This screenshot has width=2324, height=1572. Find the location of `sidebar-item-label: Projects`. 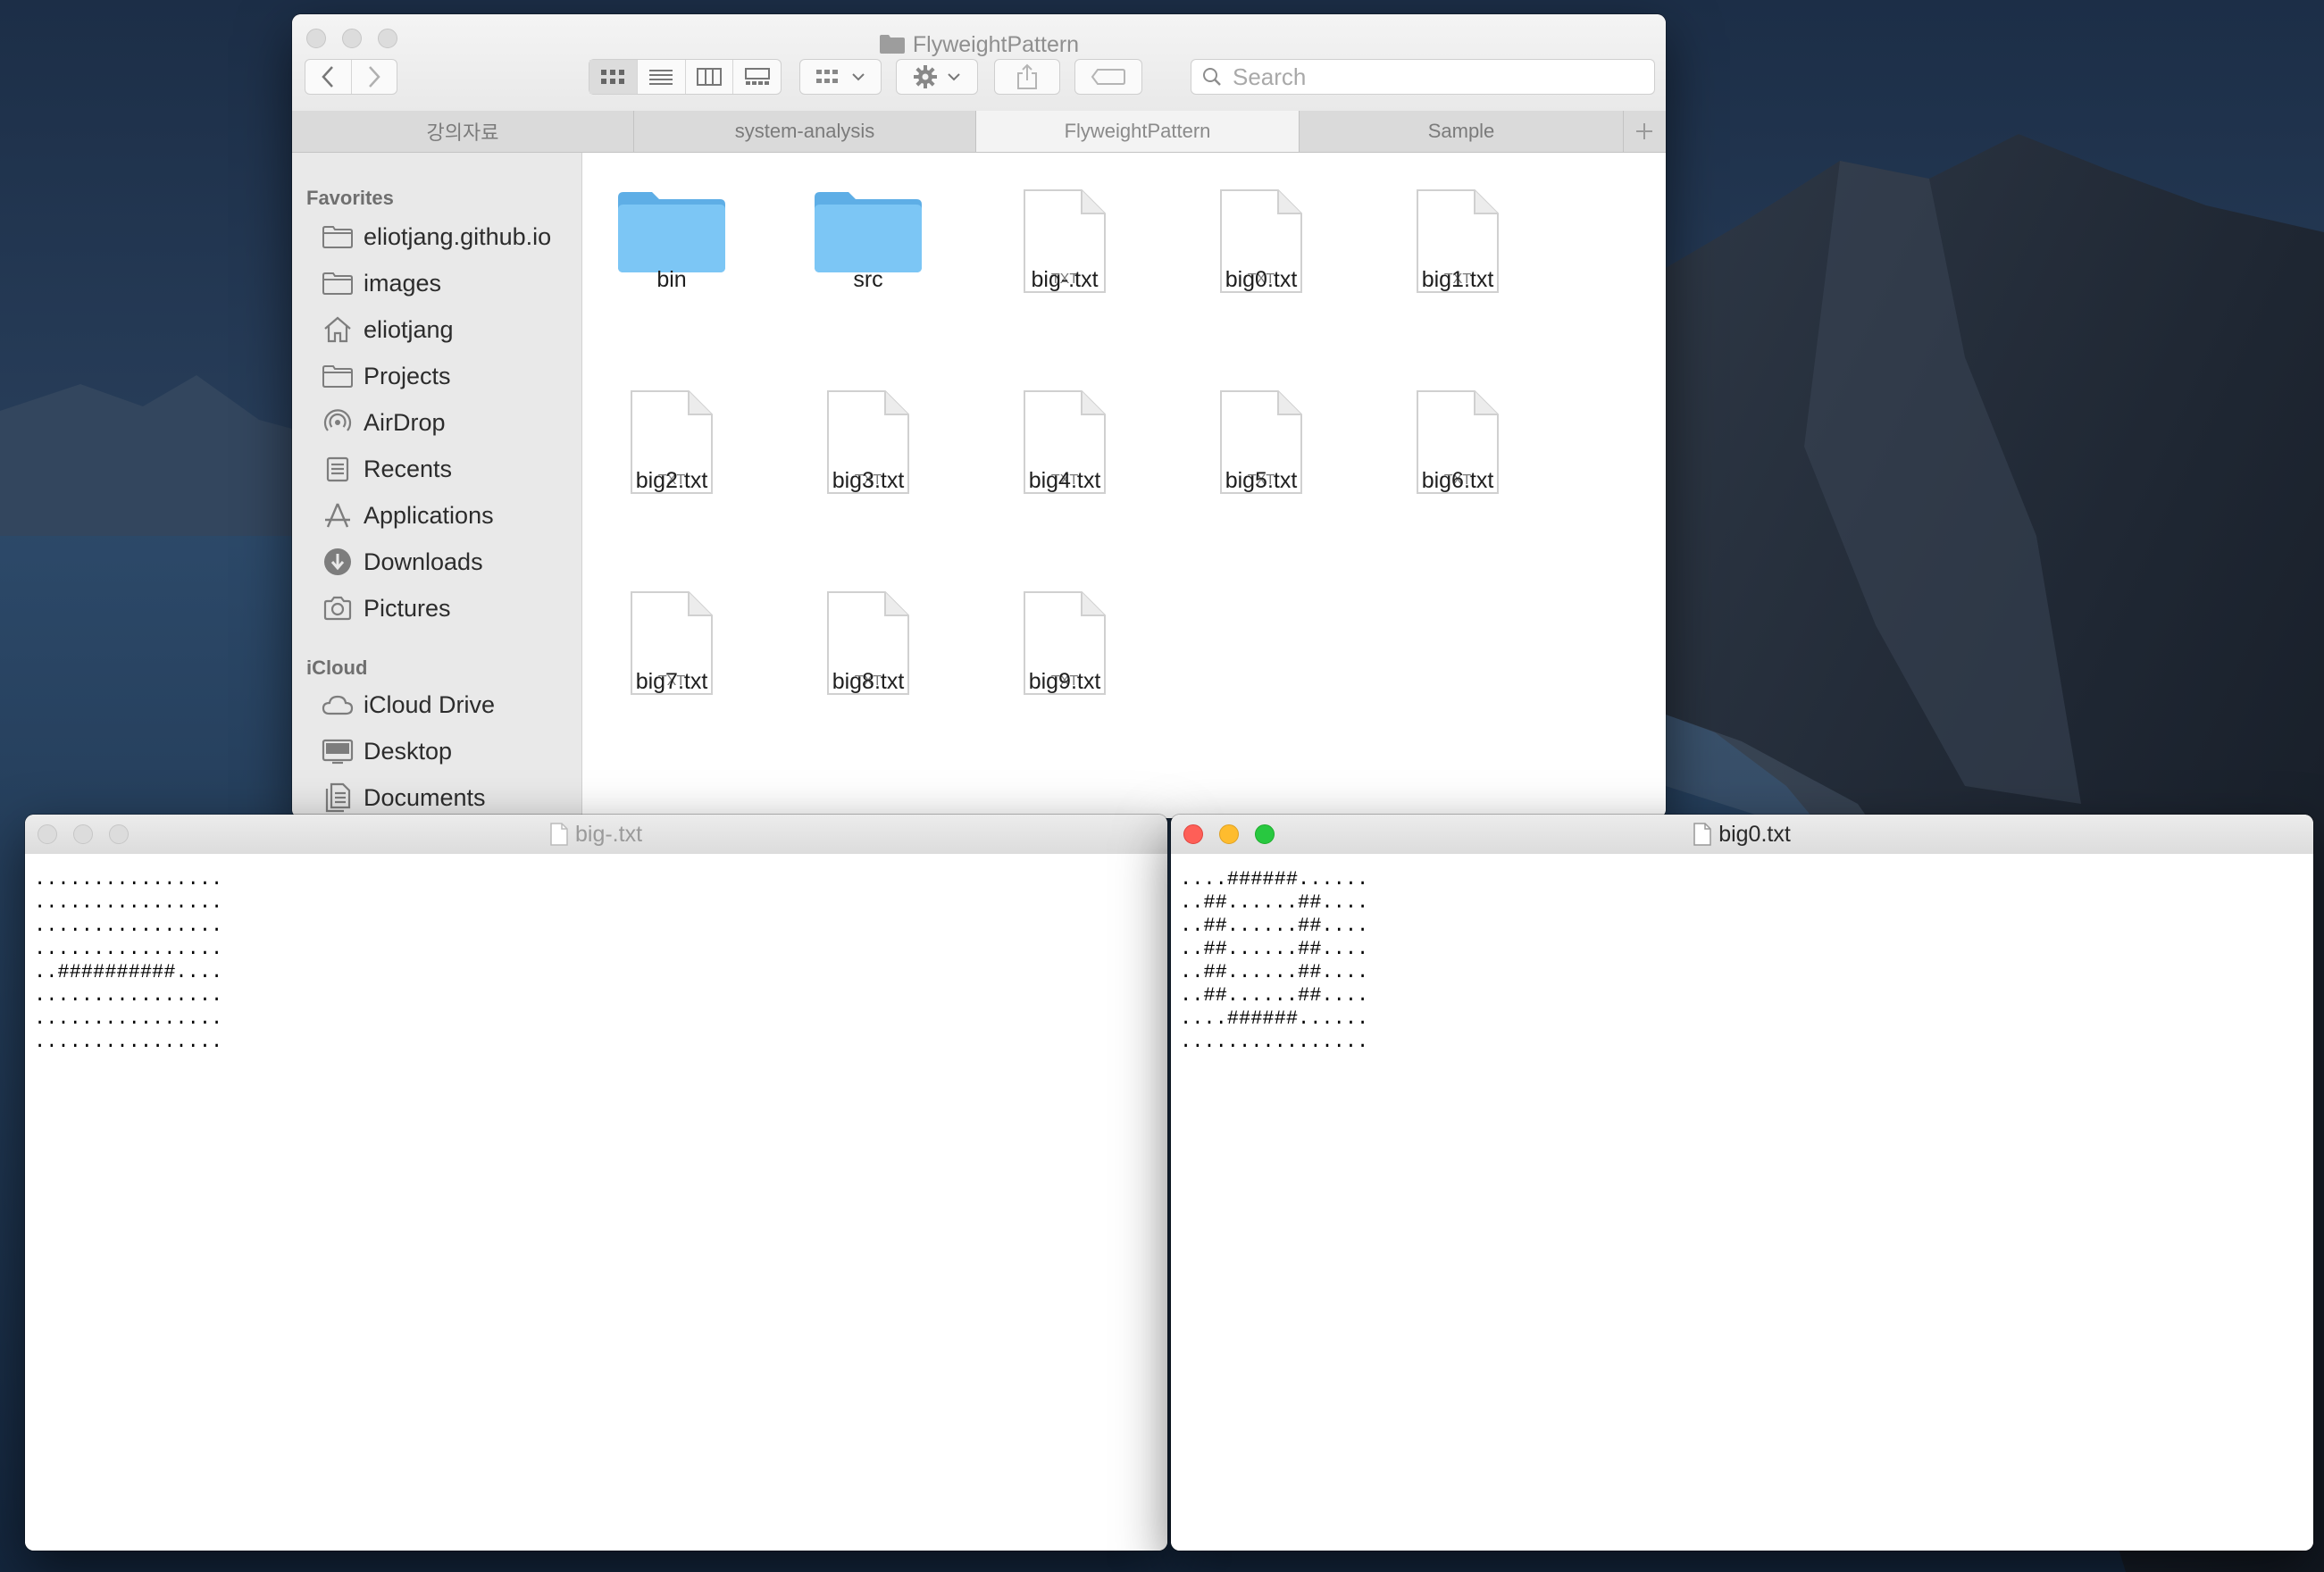

sidebar-item-label: Projects is located at coordinates (407, 375).